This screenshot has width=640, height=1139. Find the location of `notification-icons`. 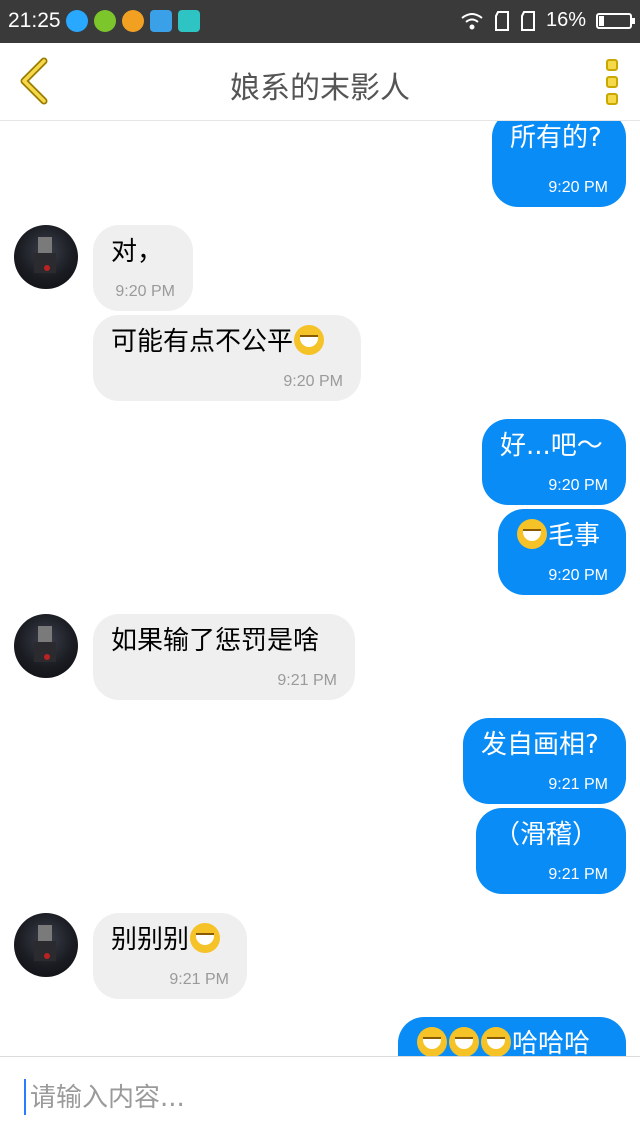

notification-icons is located at coordinates (133, 22).